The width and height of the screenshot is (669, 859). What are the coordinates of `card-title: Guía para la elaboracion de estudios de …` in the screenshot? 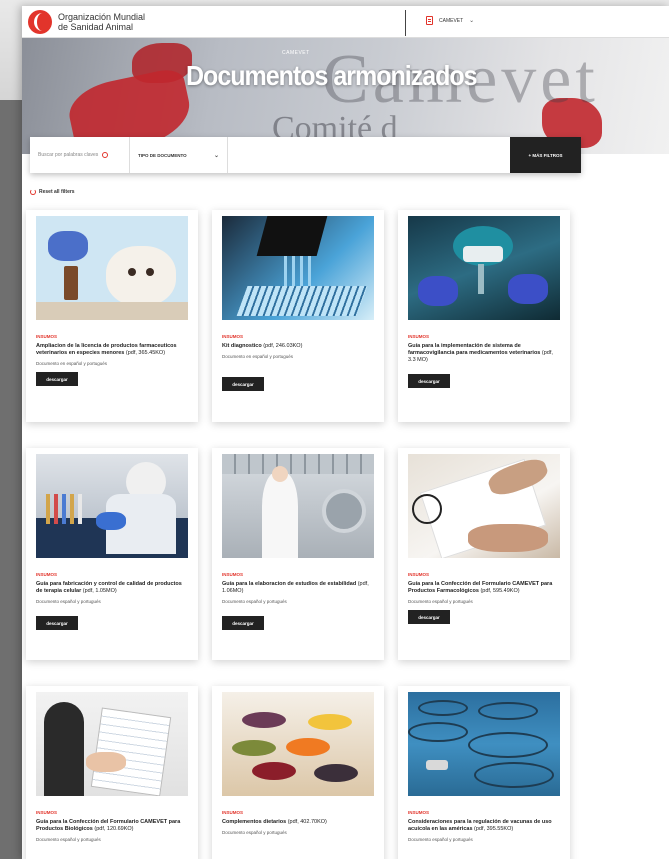 It's located at (298, 588).